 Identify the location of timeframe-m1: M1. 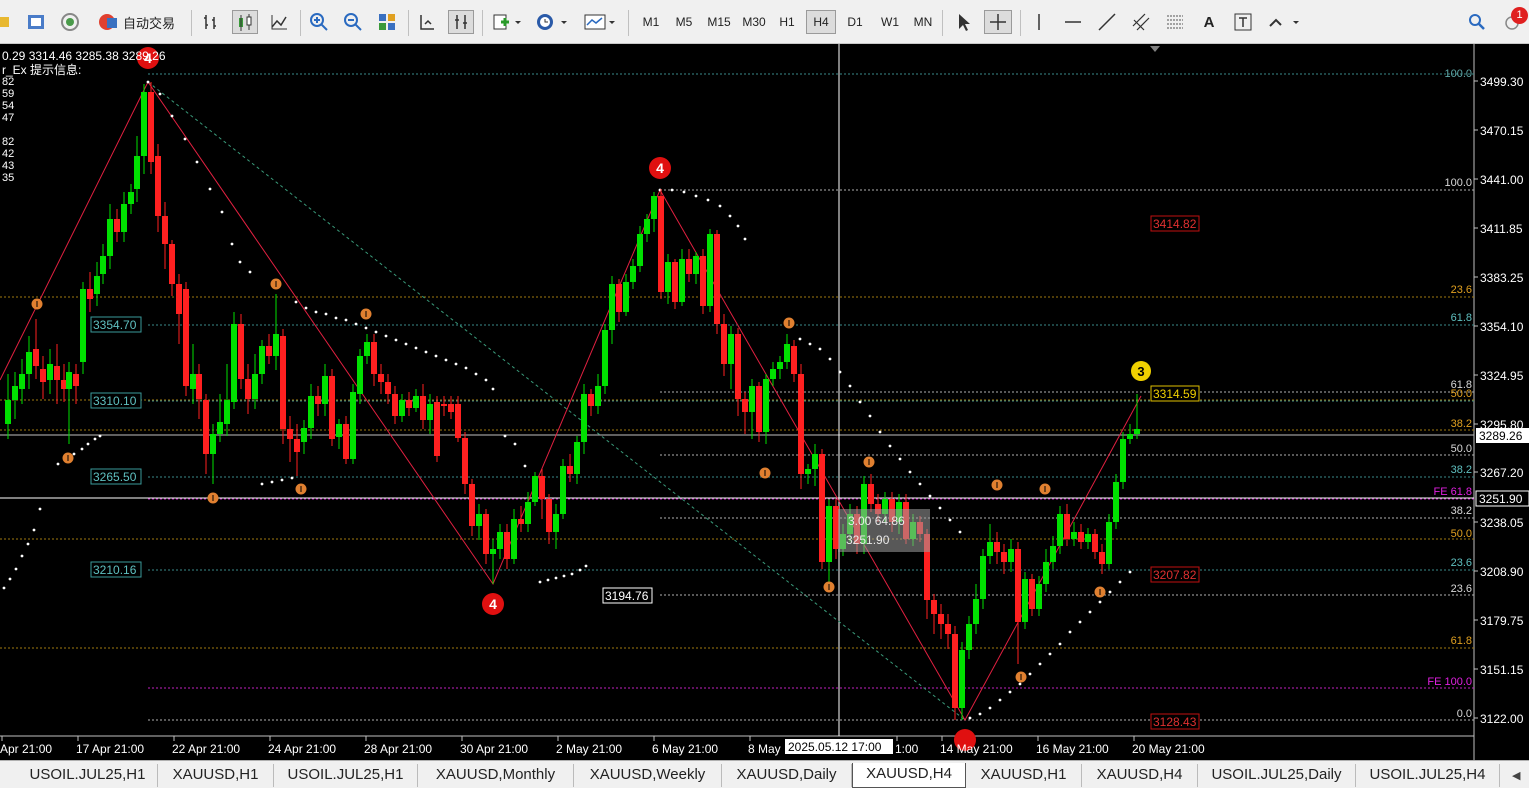
(651, 22).